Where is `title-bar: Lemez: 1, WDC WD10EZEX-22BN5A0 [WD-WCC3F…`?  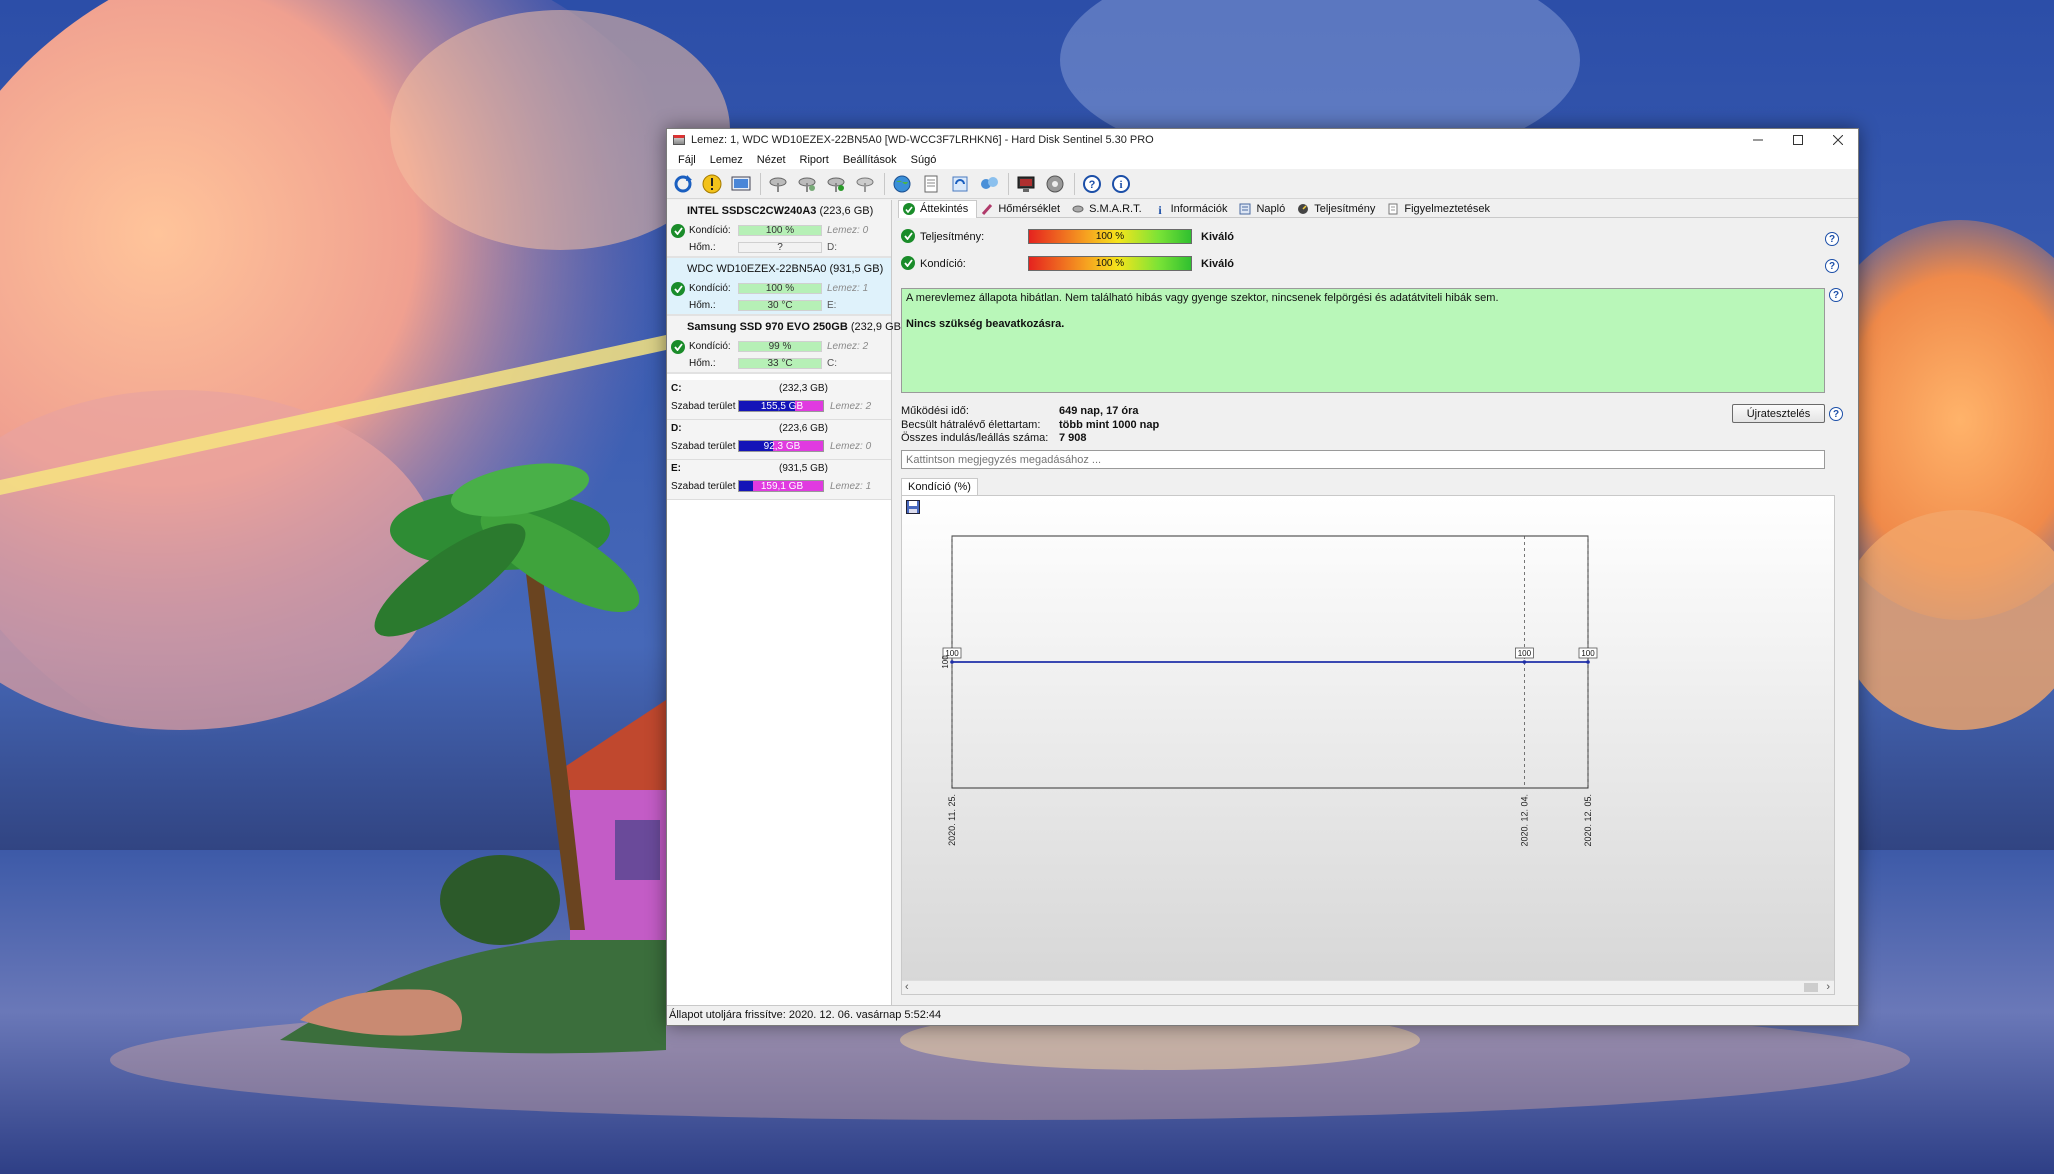
title-bar: Lemez: 1, WDC WD10EZEX-22BN5A0 [WD-WCC3F… is located at coordinates (1262, 140).